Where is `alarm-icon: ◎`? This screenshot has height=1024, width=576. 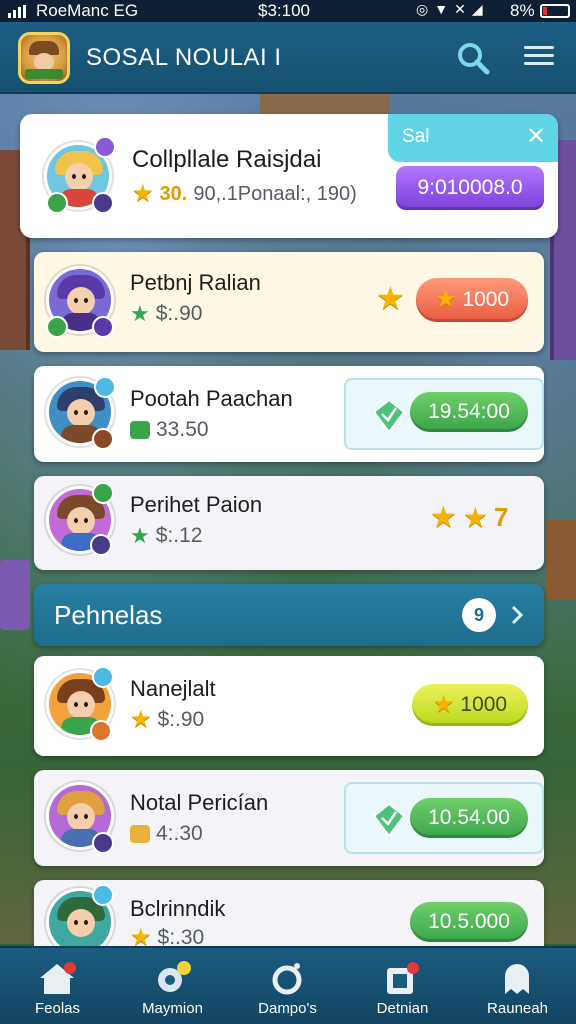 alarm-icon: ◎ is located at coordinates (422, 9).